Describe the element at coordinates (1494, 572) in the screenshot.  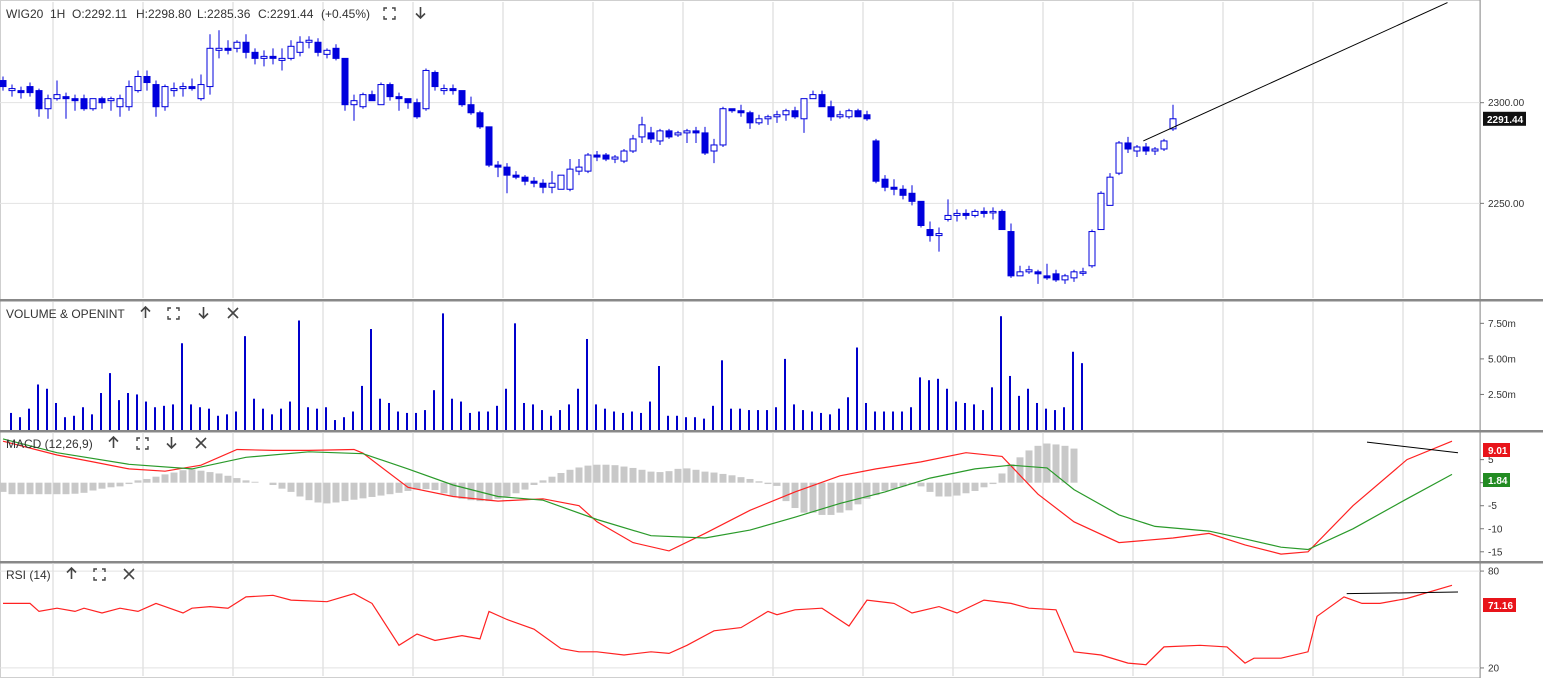
I see `y-tick-label: 80` at that location.